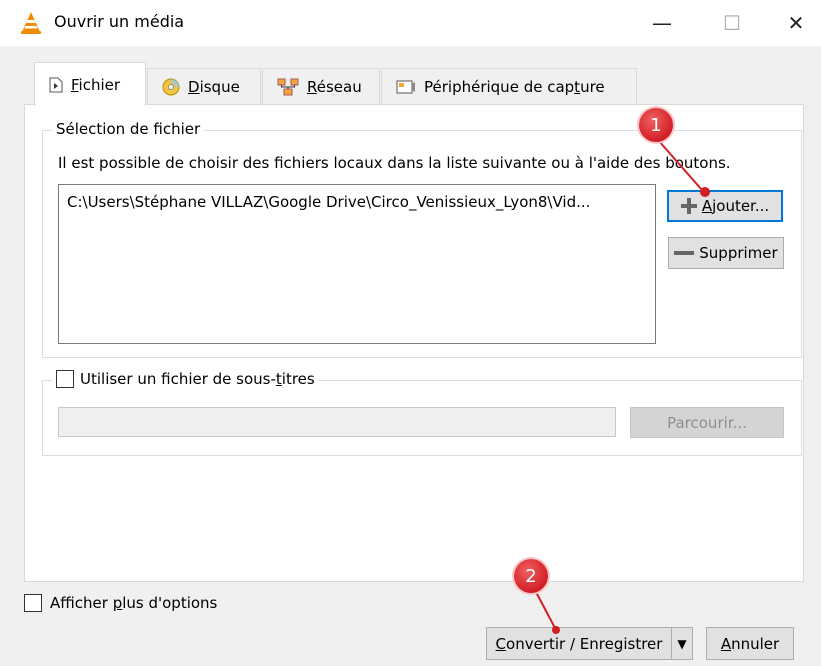  I want to click on cancel-accesskey: A, so click(726, 643).